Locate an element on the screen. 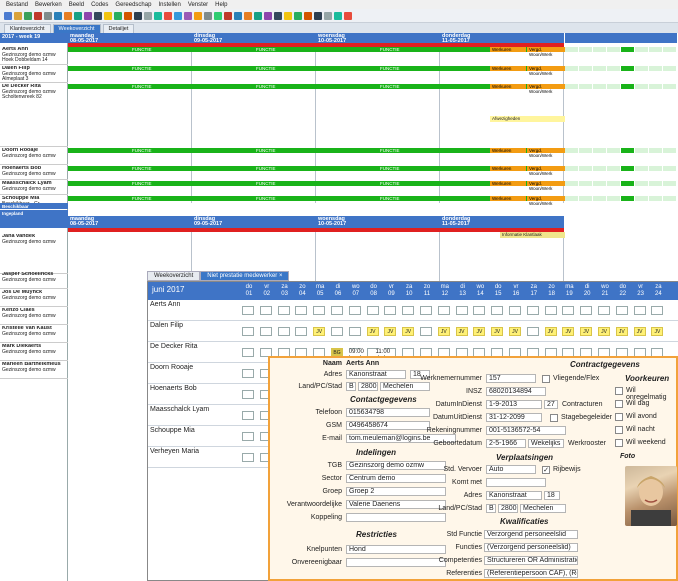 The height and width of the screenshot is (581, 678). wnr-field: 157 is located at coordinates (511, 378).